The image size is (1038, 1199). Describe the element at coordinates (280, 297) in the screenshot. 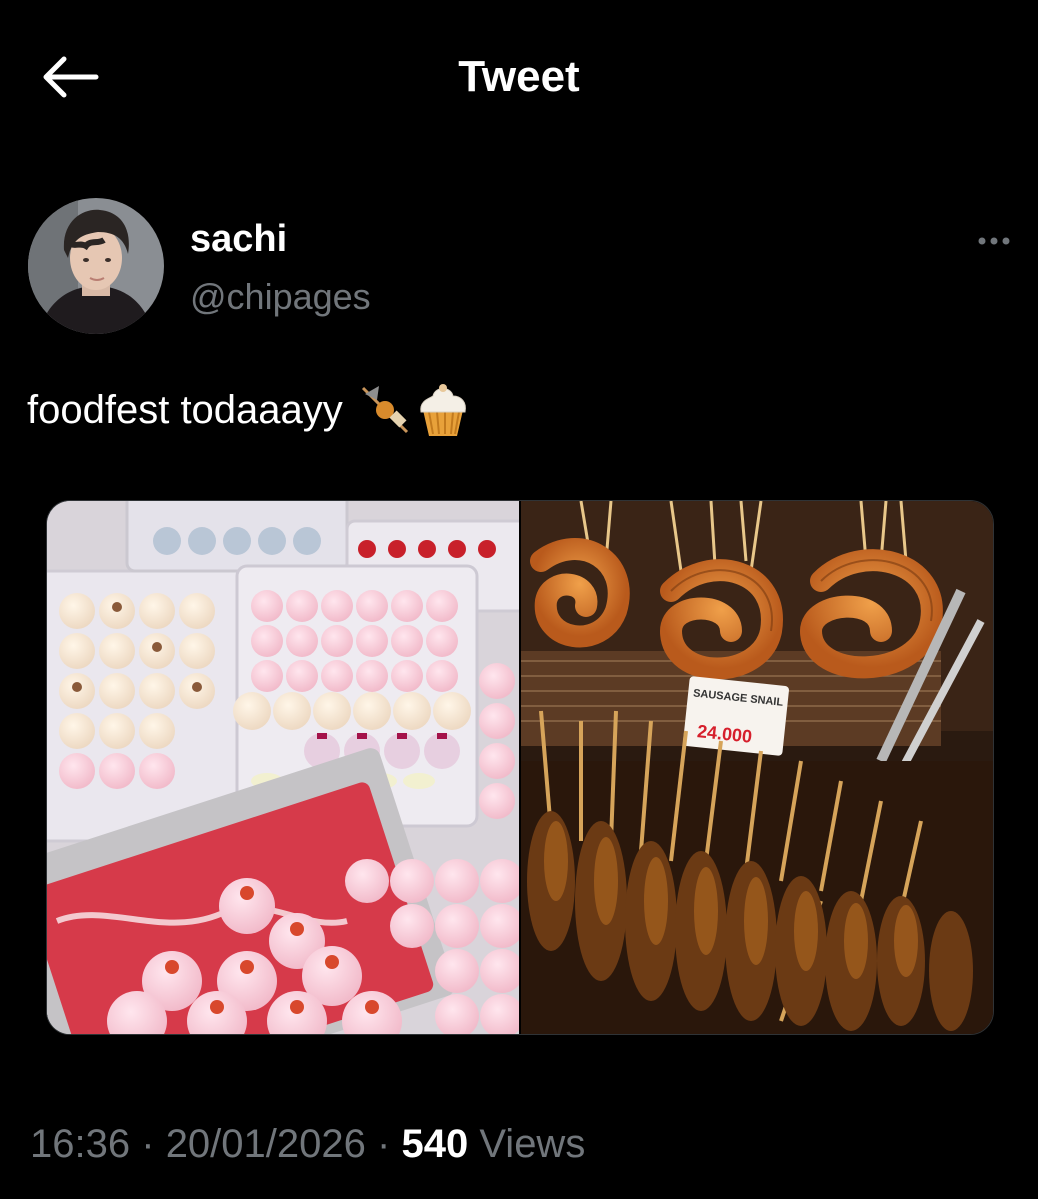

I see `author-handle: @chipages` at that location.